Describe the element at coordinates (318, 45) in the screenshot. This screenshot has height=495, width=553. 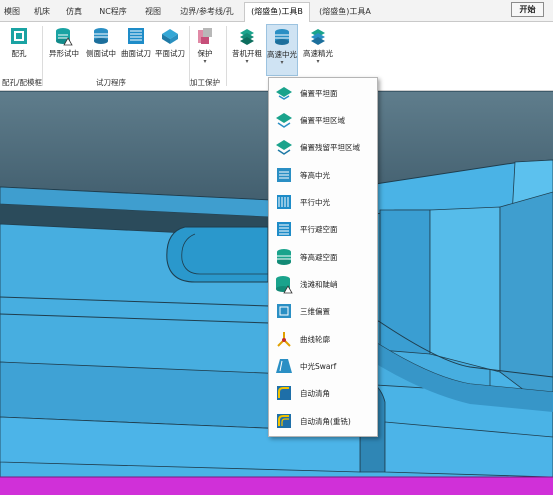
I see `gaosu-jingguang-button: 高速精光 ▾` at that location.